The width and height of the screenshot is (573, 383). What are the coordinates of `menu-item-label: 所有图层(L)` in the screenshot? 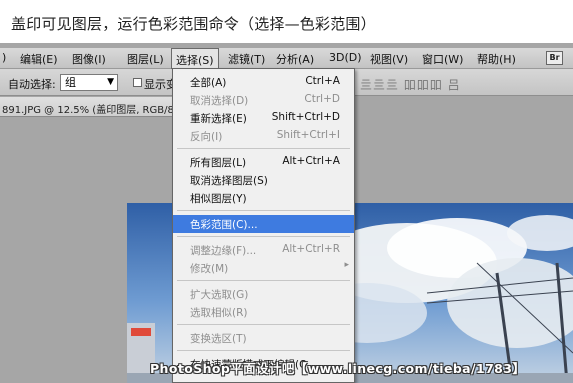 It's located at (218, 163).